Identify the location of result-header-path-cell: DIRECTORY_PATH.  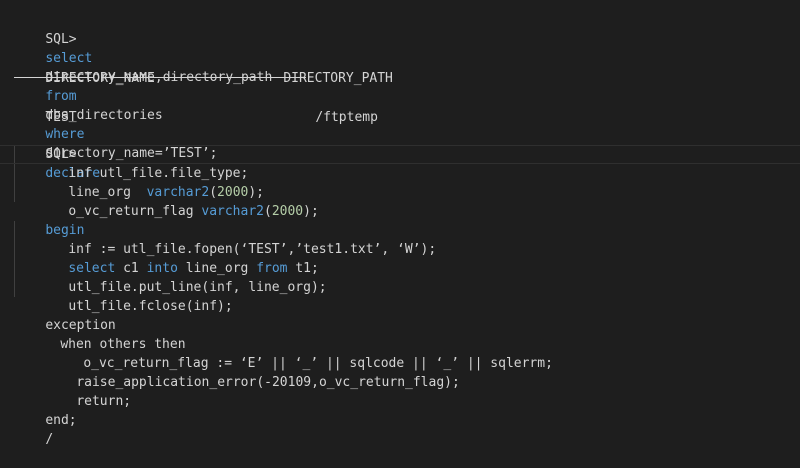
(322, 68).